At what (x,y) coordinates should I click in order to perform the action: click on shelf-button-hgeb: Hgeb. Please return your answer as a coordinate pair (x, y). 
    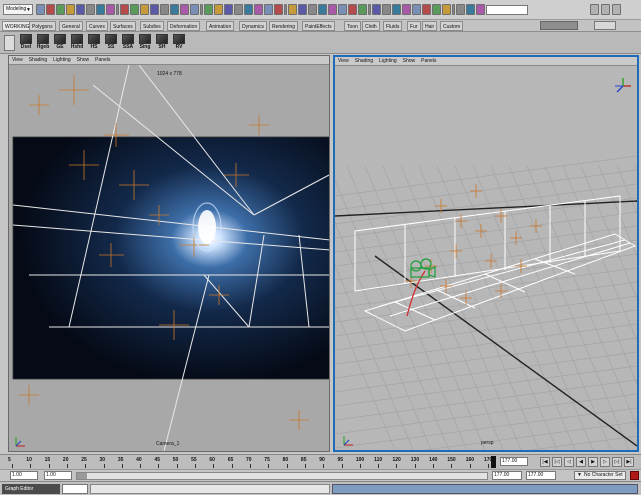
    Looking at the image, I should click on (43, 42).